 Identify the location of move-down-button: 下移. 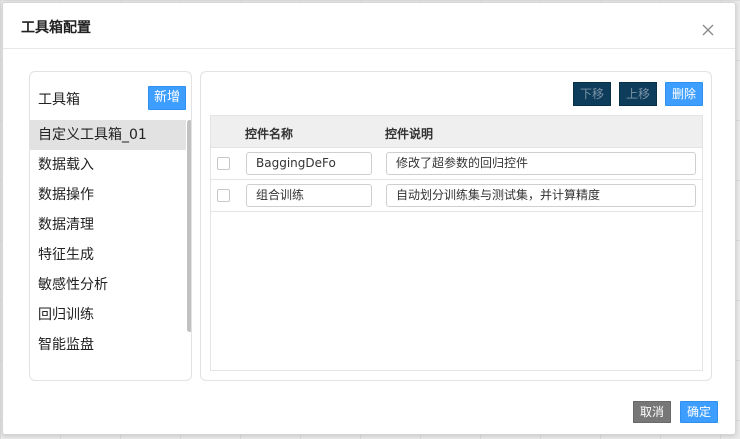
(592, 94).